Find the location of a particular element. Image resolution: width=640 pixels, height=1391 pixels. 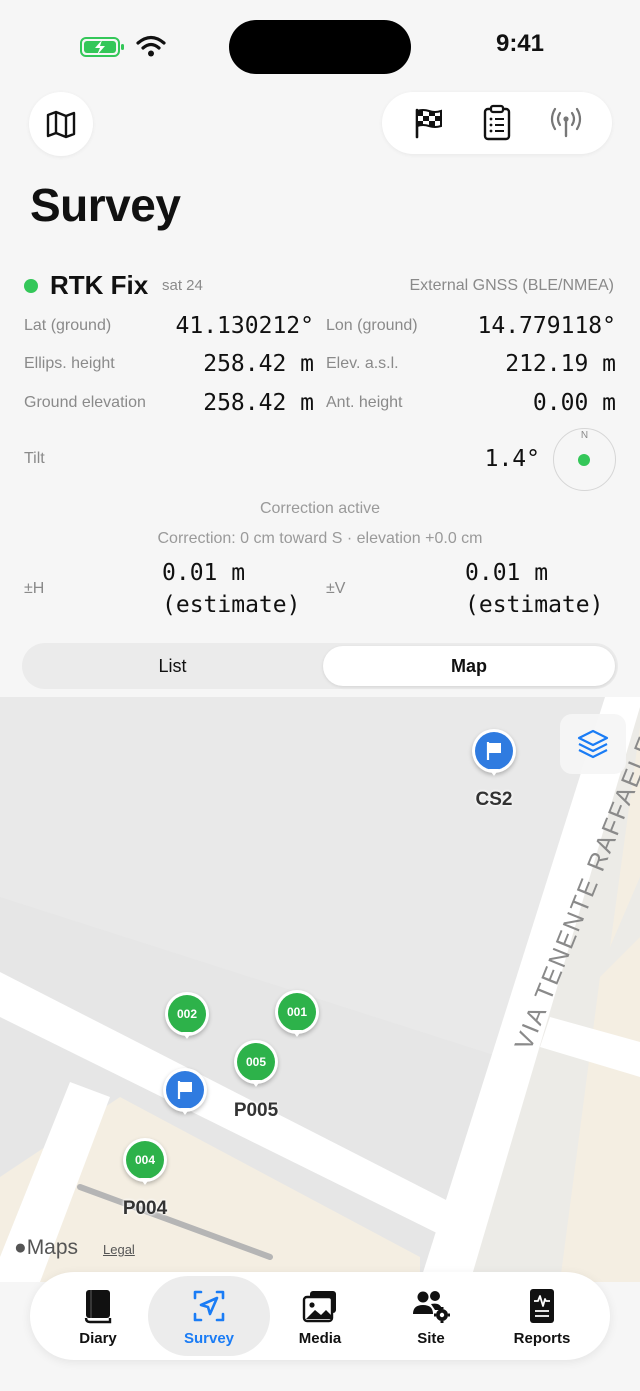

tab-diary: Diary is located at coordinates (98, 1316).